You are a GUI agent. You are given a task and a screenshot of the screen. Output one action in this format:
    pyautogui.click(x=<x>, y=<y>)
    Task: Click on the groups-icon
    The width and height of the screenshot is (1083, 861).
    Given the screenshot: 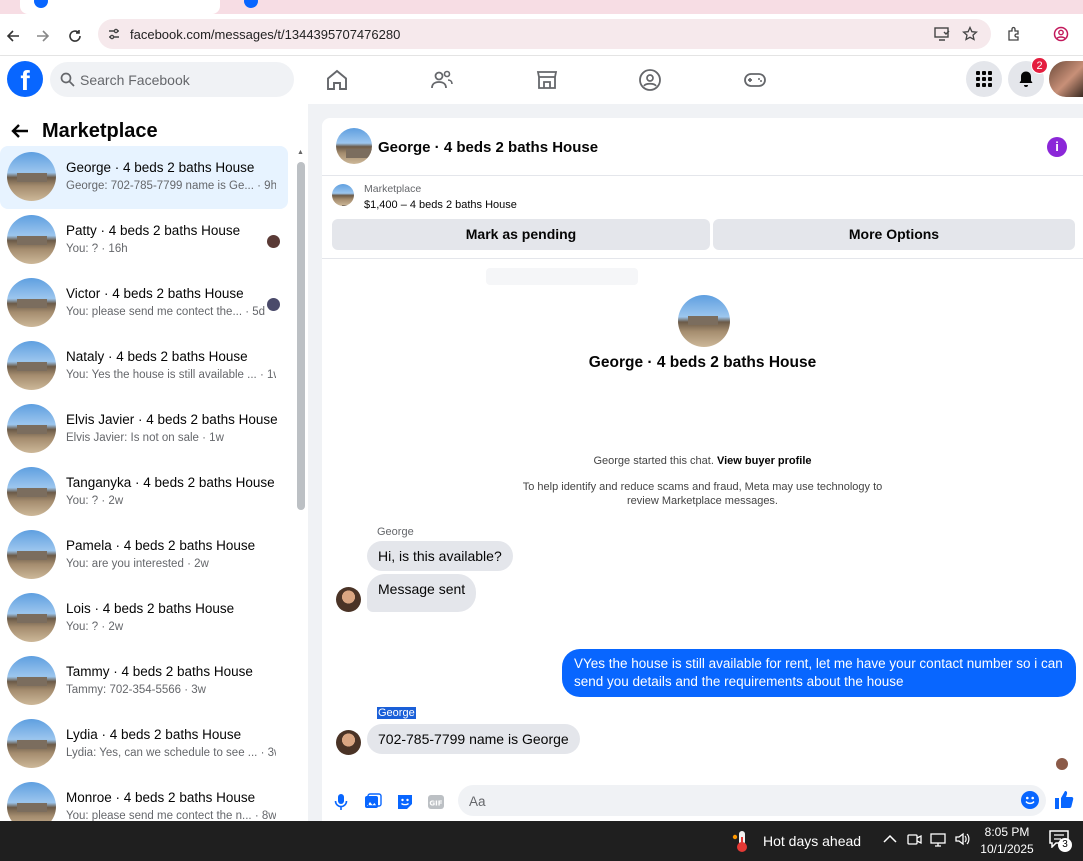 What is the action you would take?
    pyautogui.click(x=650, y=80)
    